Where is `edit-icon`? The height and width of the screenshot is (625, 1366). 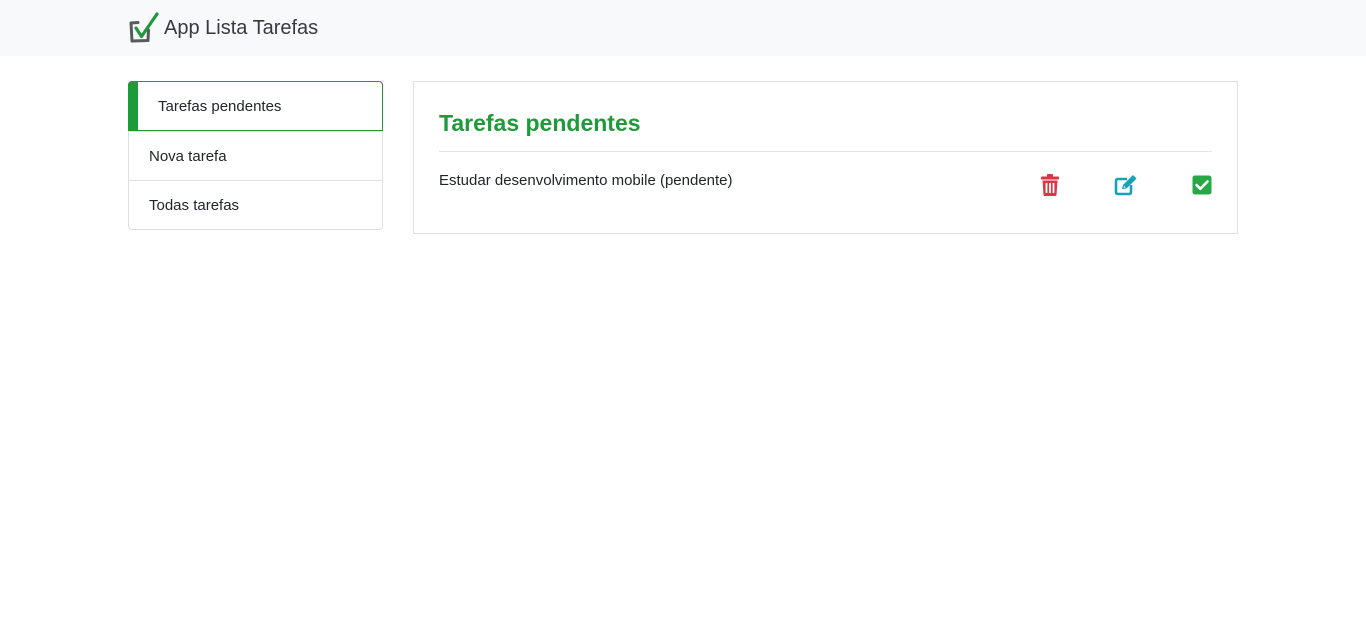
edit-icon is located at coordinates (1125, 185).